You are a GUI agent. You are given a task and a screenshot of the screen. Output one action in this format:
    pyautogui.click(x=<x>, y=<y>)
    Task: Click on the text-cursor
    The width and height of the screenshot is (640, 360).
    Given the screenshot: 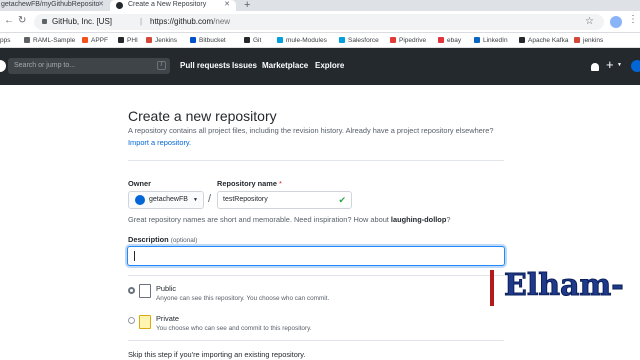 What is the action you would take?
    pyautogui.click(x=134, y=256)
    